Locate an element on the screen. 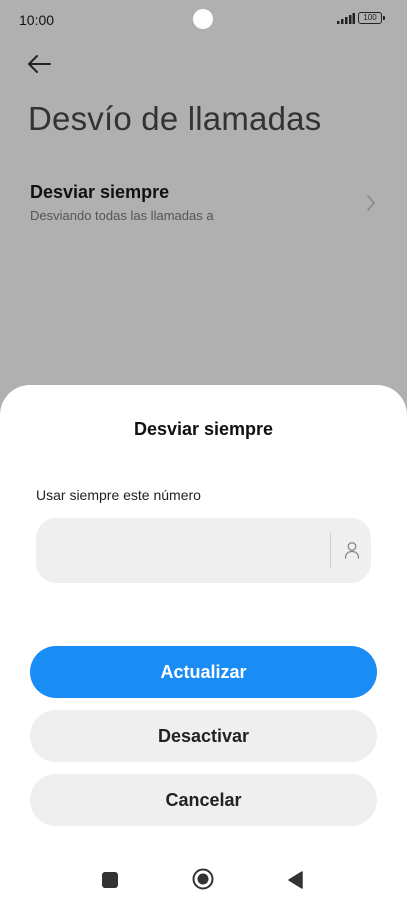  input-divider is located at coordinates (330, 550).